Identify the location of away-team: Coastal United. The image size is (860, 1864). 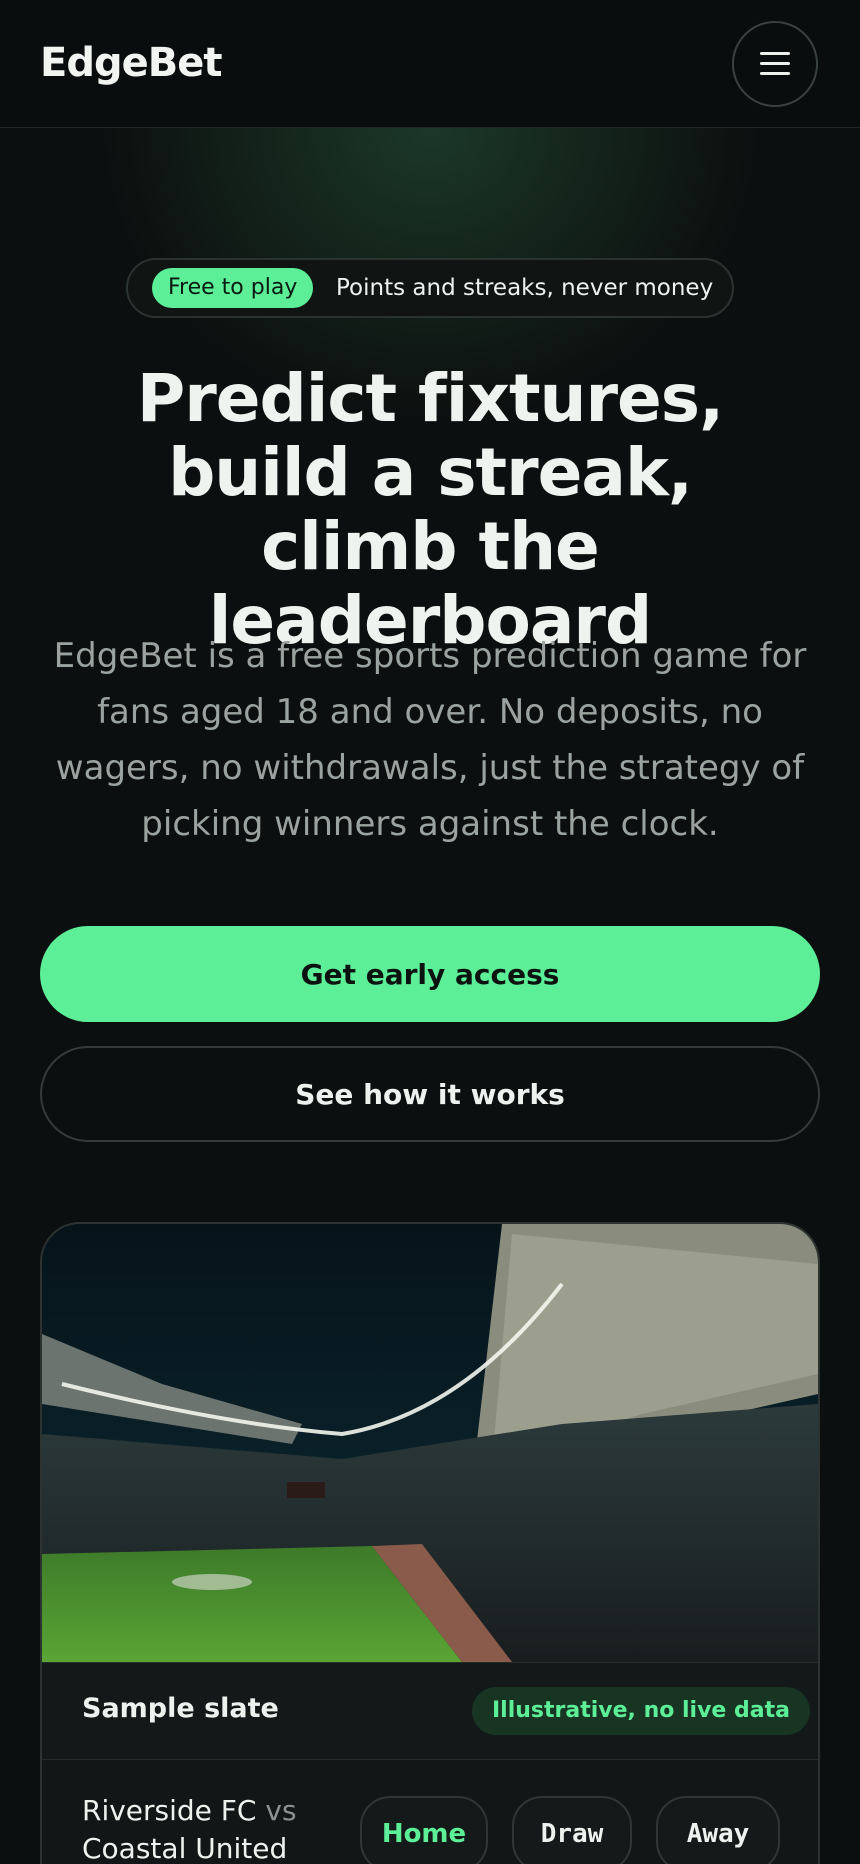
(185, 1848).